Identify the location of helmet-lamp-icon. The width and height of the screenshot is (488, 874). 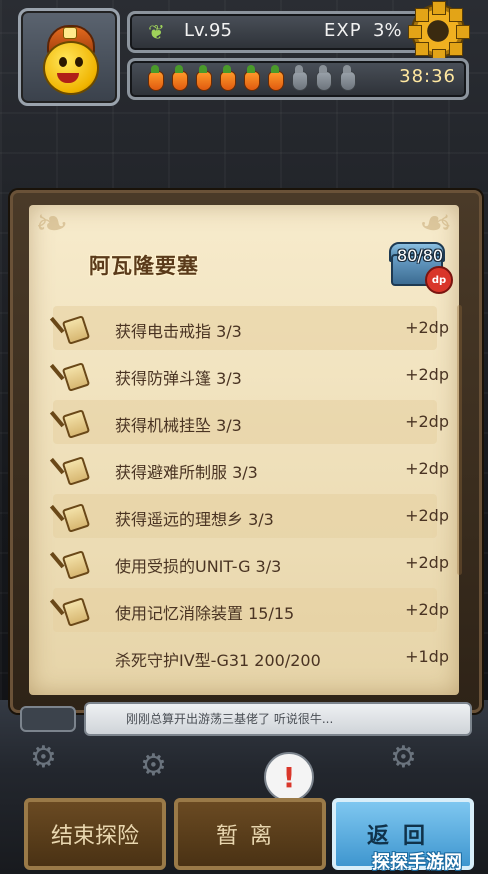
(70, 33).